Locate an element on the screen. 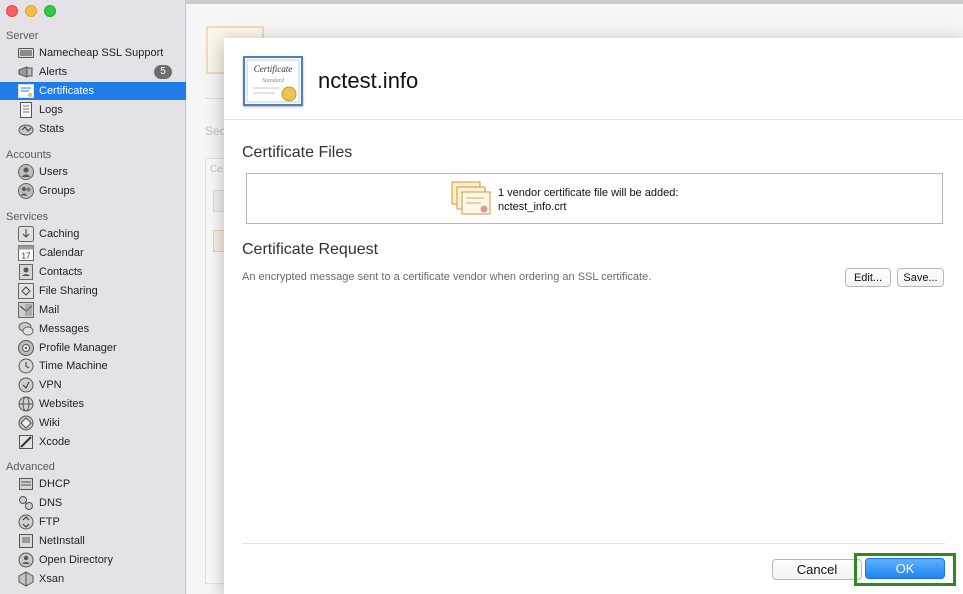 Image resolution: width=963 pixels, height=594 pixels. sidebar-item-label: Alerts is located at coordinates (53, 72).